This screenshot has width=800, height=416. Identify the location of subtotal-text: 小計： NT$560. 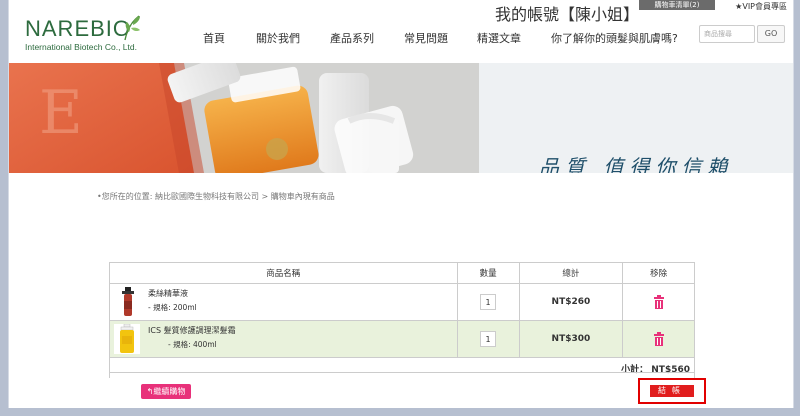
(402, 367).